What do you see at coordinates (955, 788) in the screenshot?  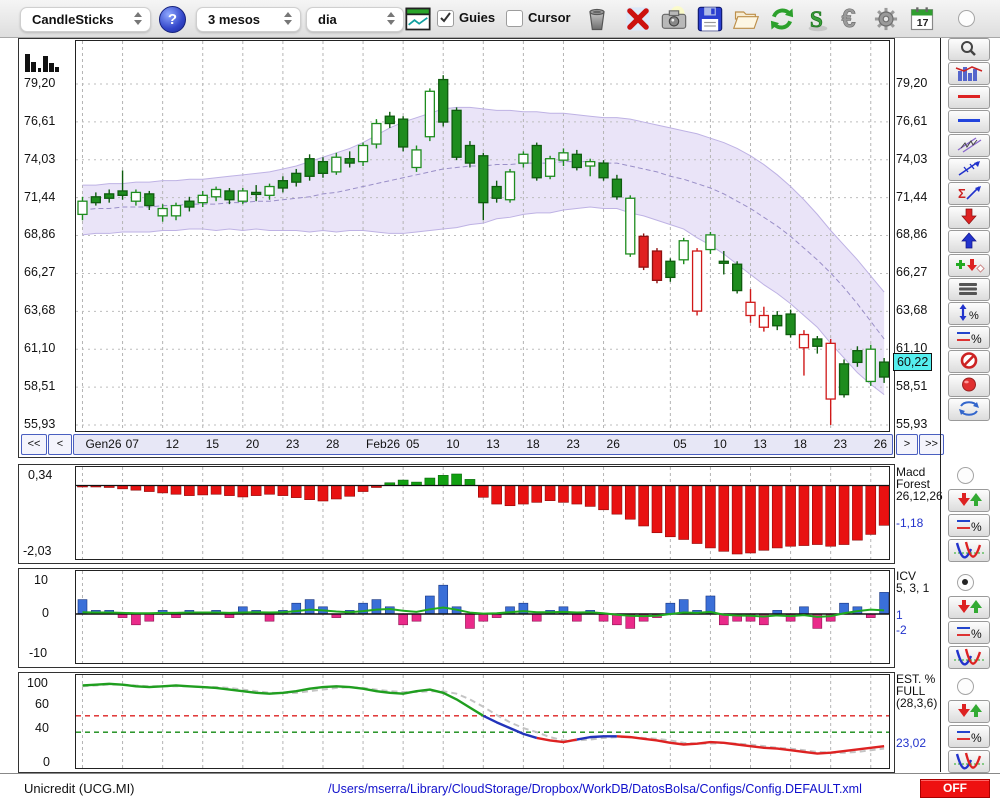 I see `off-toggle-button: OFF` at bounding box center [955, 788].